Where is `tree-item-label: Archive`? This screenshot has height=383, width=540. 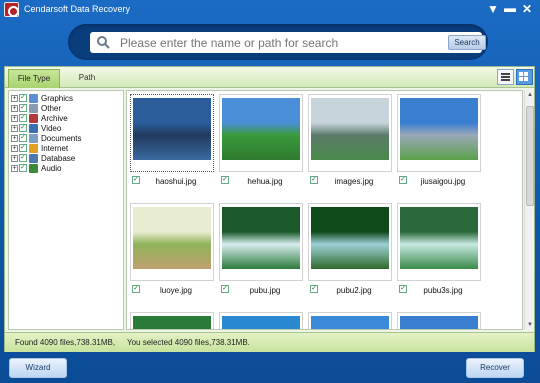 tree-item-label: Archive is located at coordinates (54, 118).